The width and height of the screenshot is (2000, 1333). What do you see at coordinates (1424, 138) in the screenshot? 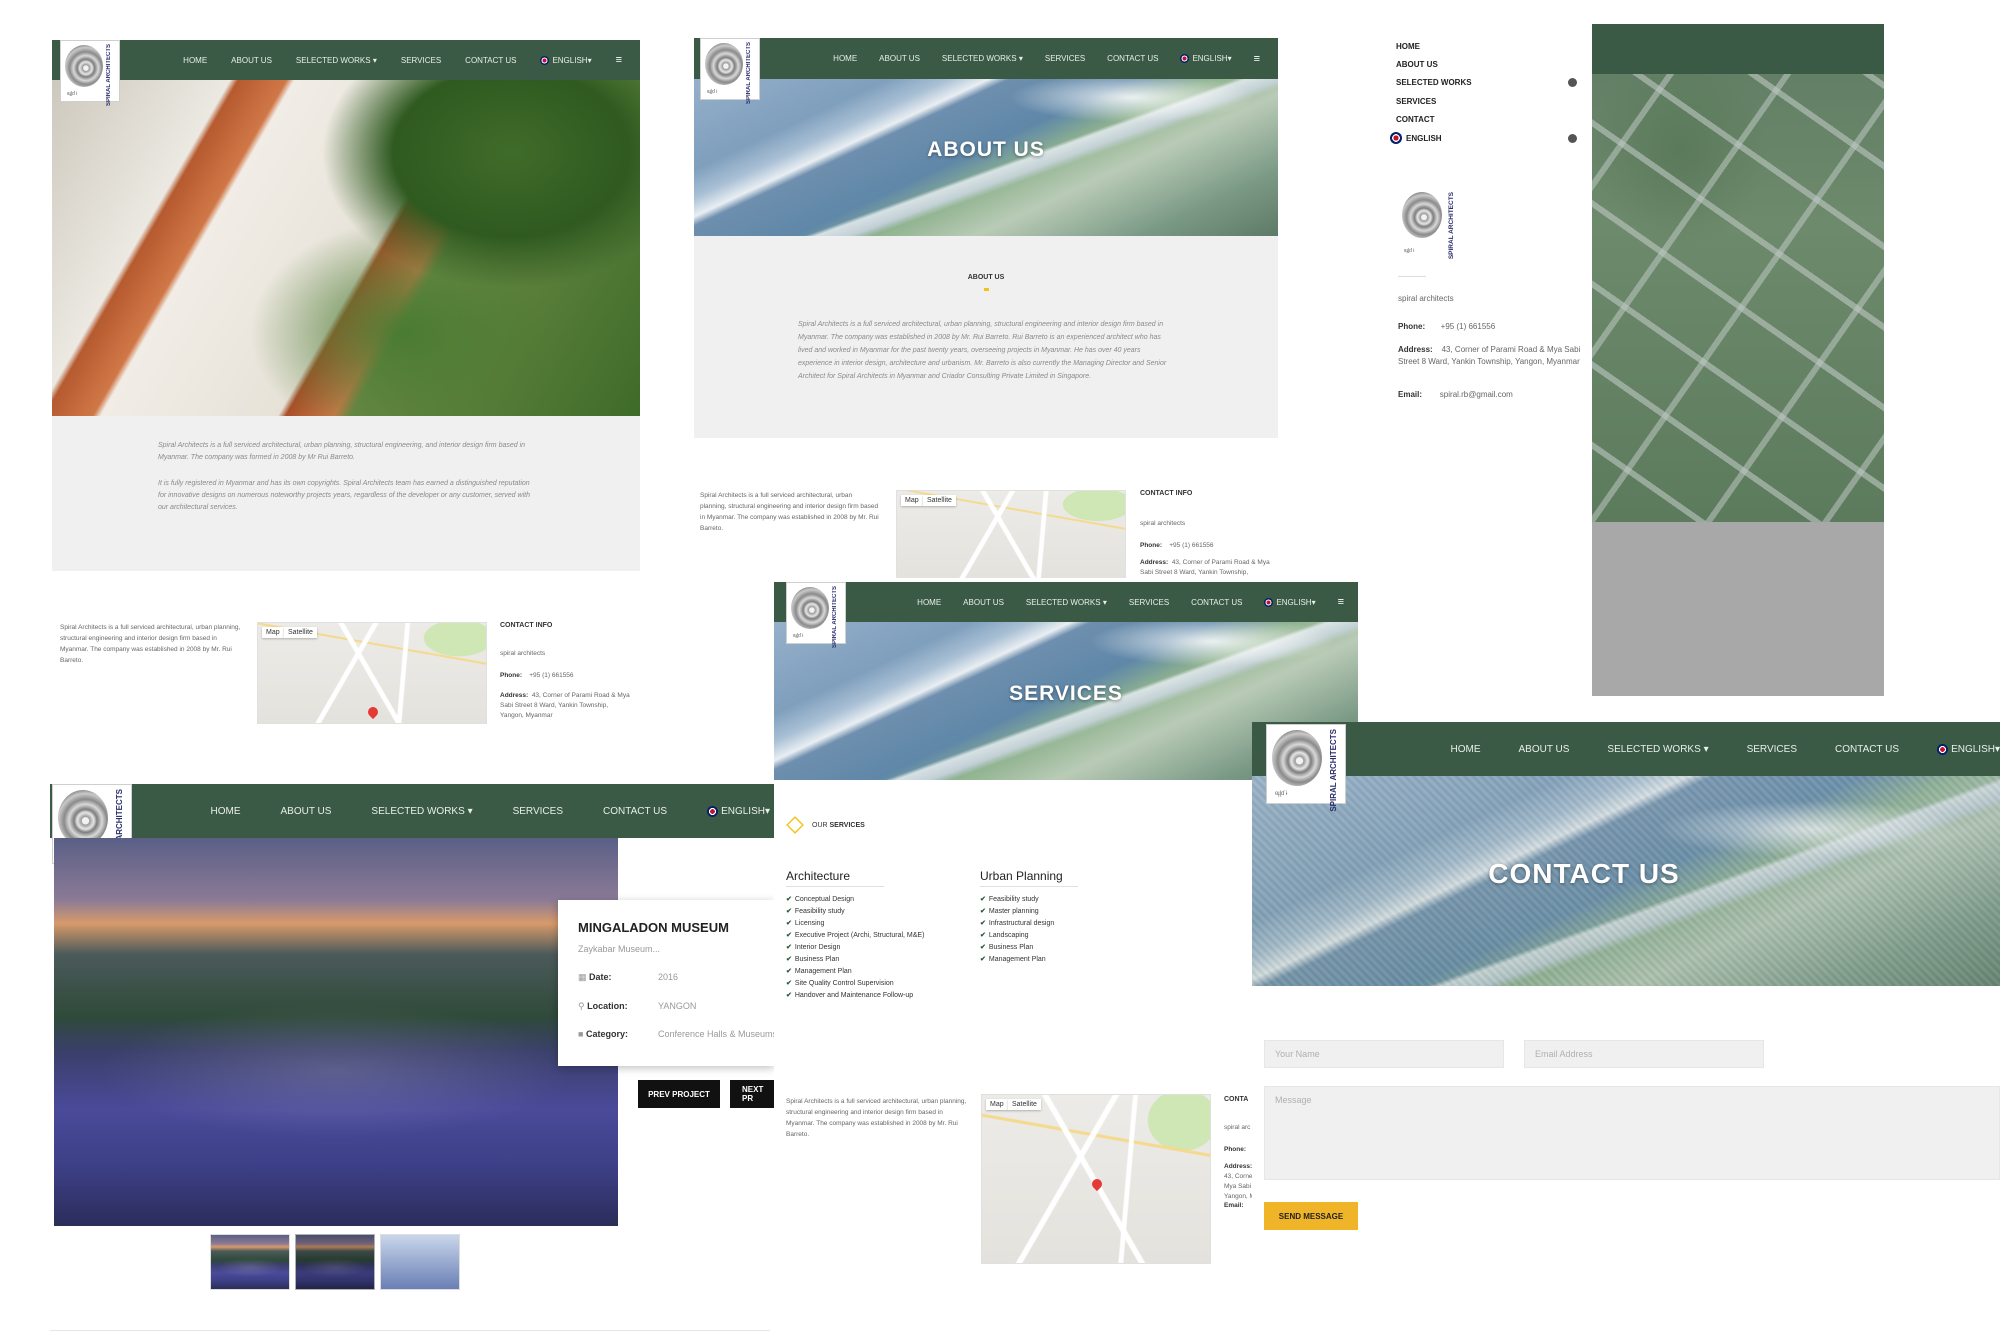
I see `menu-language-label: ENGLISH` at bounding box center [1424, 138].